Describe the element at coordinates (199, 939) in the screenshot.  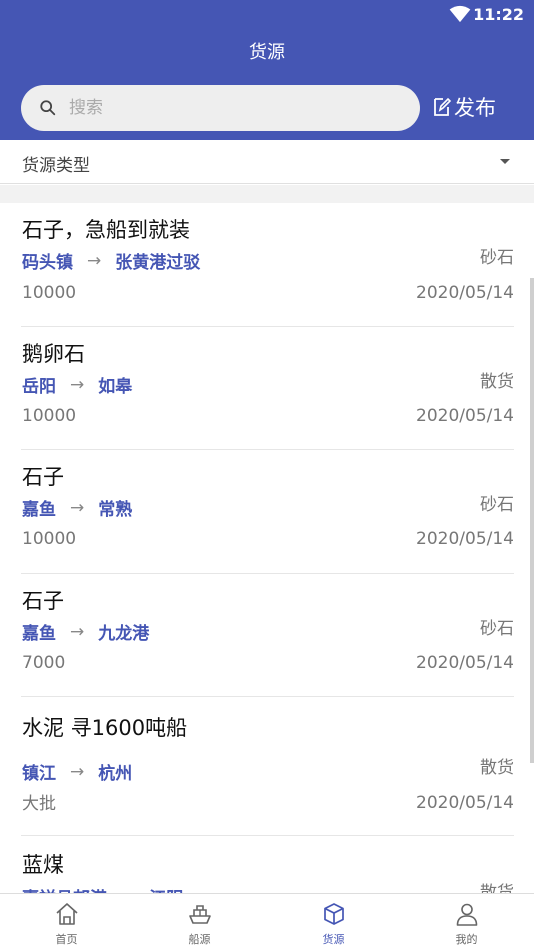
I see `tab-ship-source-label: 船源` at that location.